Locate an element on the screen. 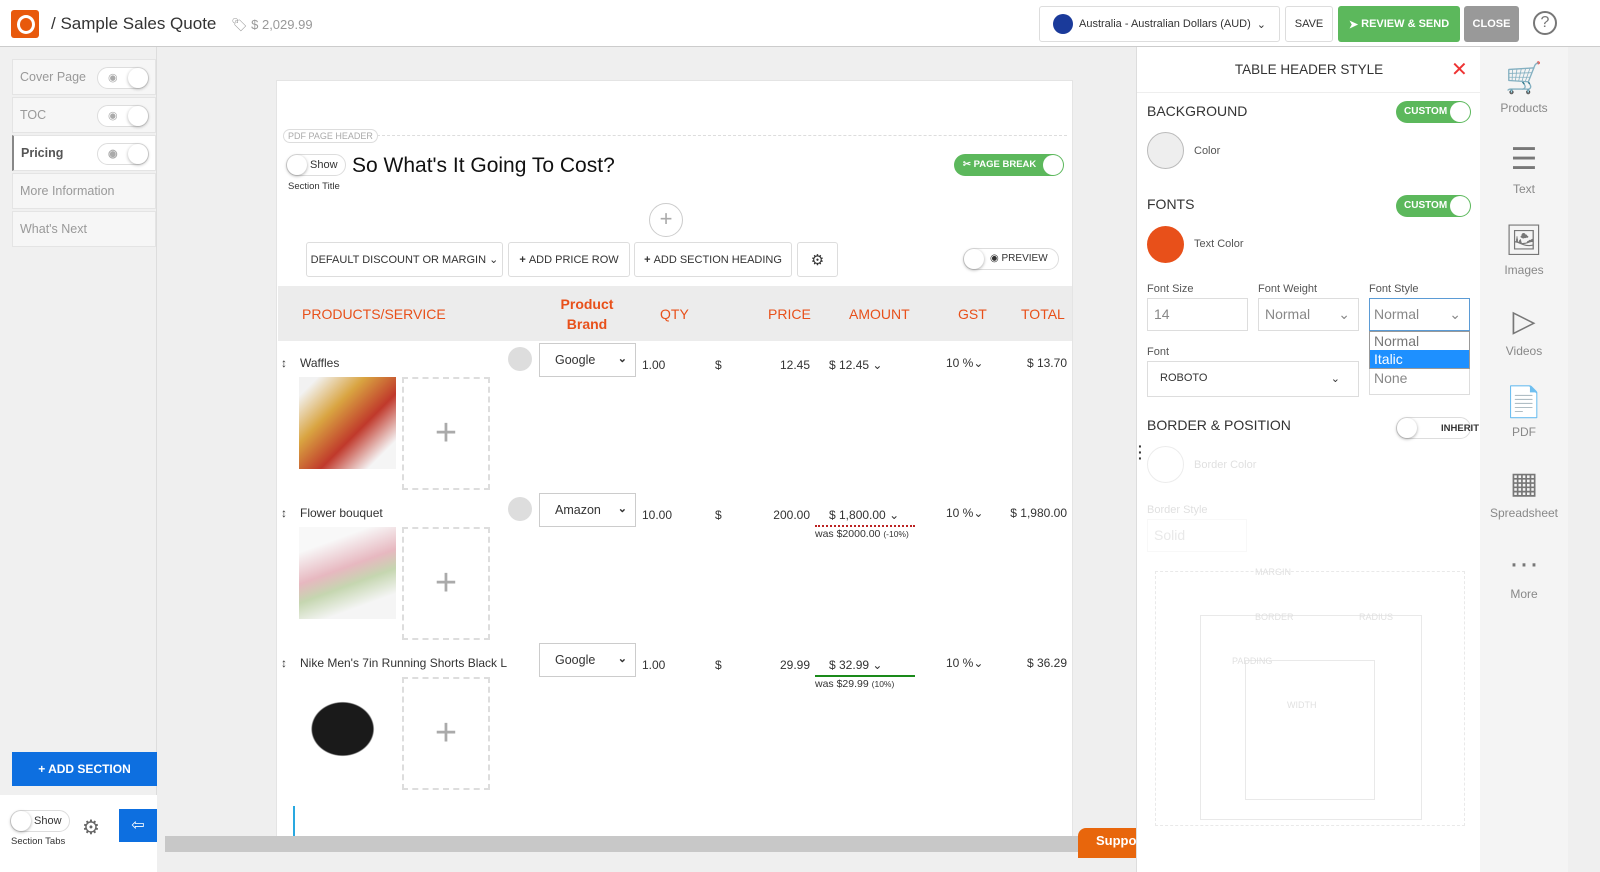  add-section-heading-button: + ADD SECTION HEADING is located at coordinates (713, 259).